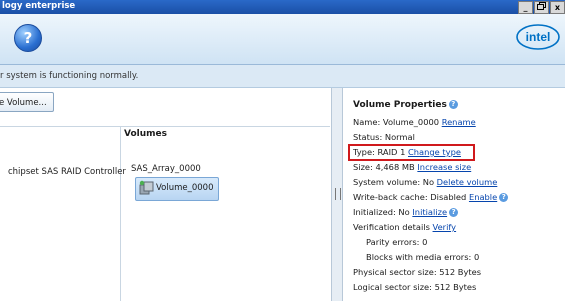 This screenshot has width=565, height=301. What do you see at coordinates (405, 227) in the screenshot?
I see `prop-verification: Verification details Verify` at bounding box center [405, 227].